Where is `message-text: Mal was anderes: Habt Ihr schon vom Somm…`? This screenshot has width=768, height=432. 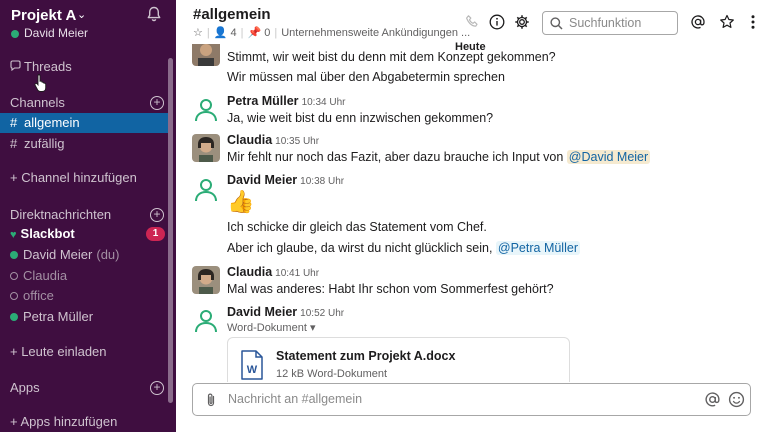
message-text: Mal was anderes: Habt Ihr schon vom Somm… is located at coordinates (390, 289).